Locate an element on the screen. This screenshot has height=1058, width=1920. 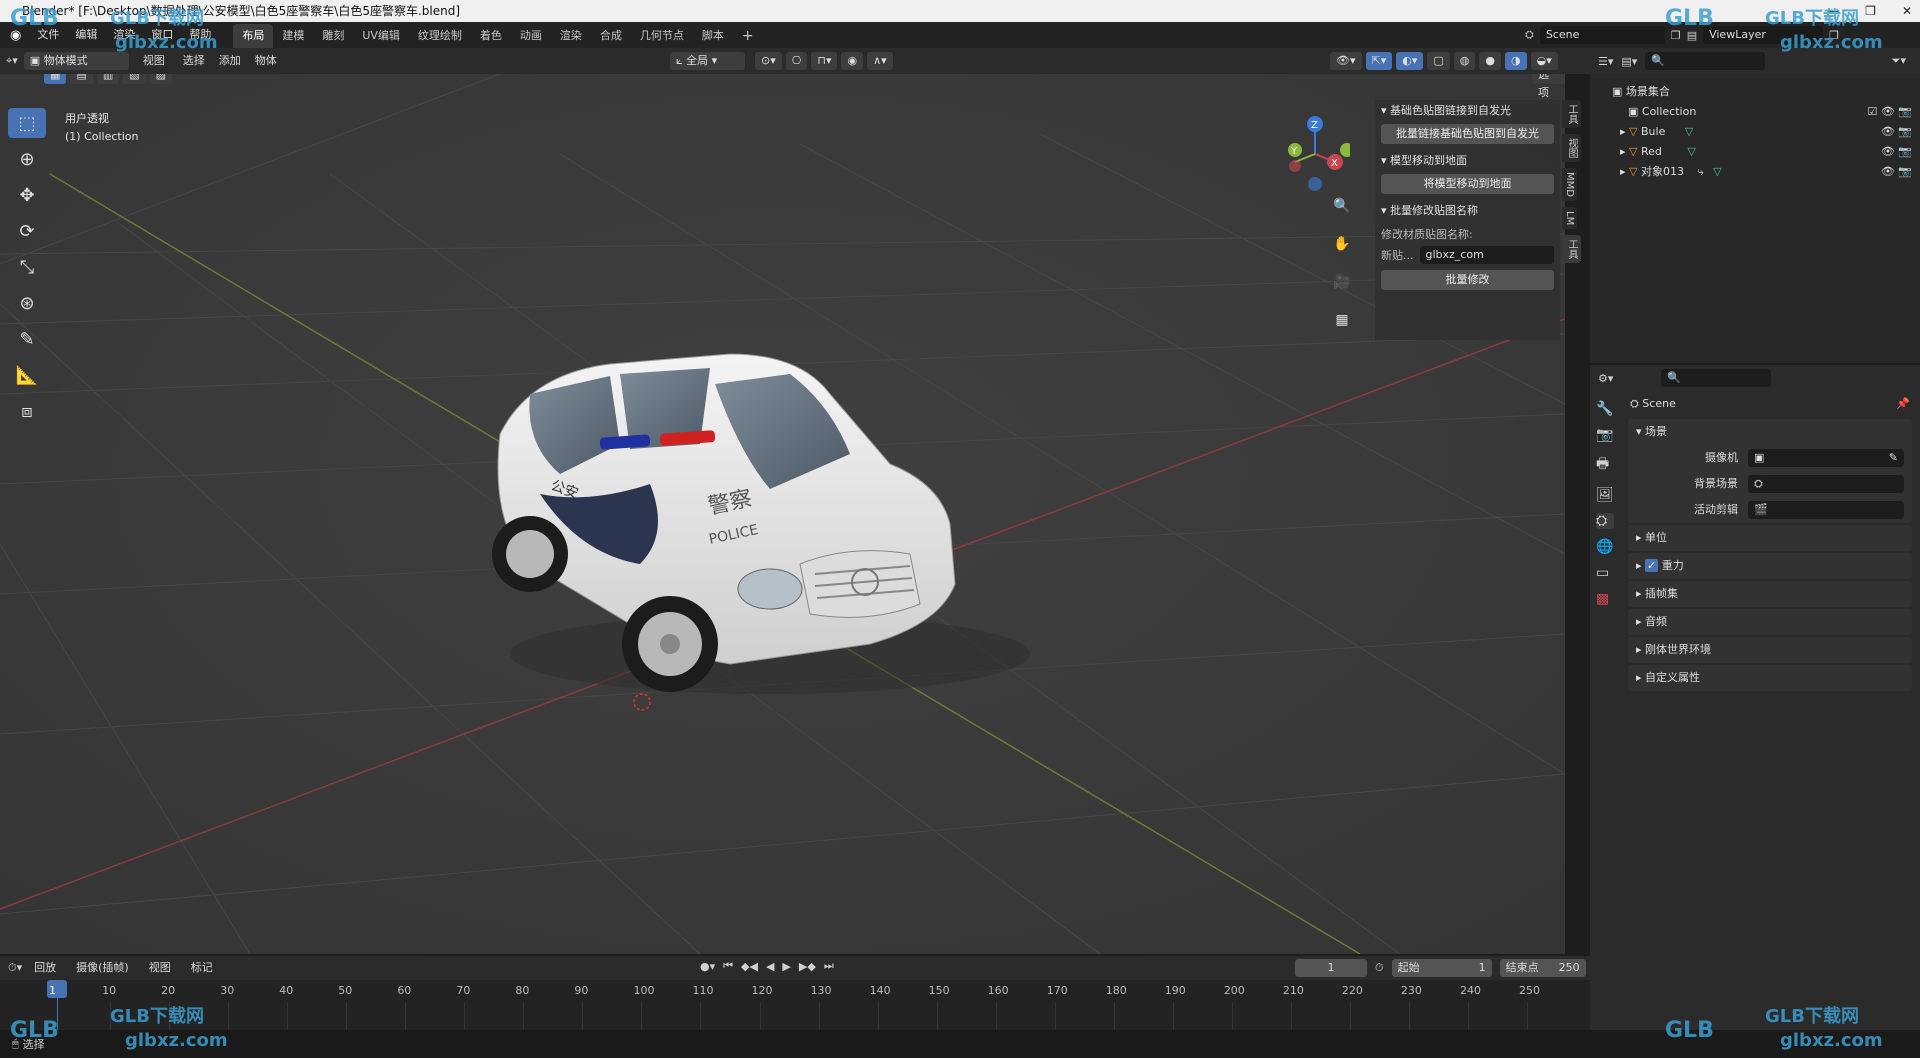
jump-start-icon: ⏮ is located at coordinates (728, 966).